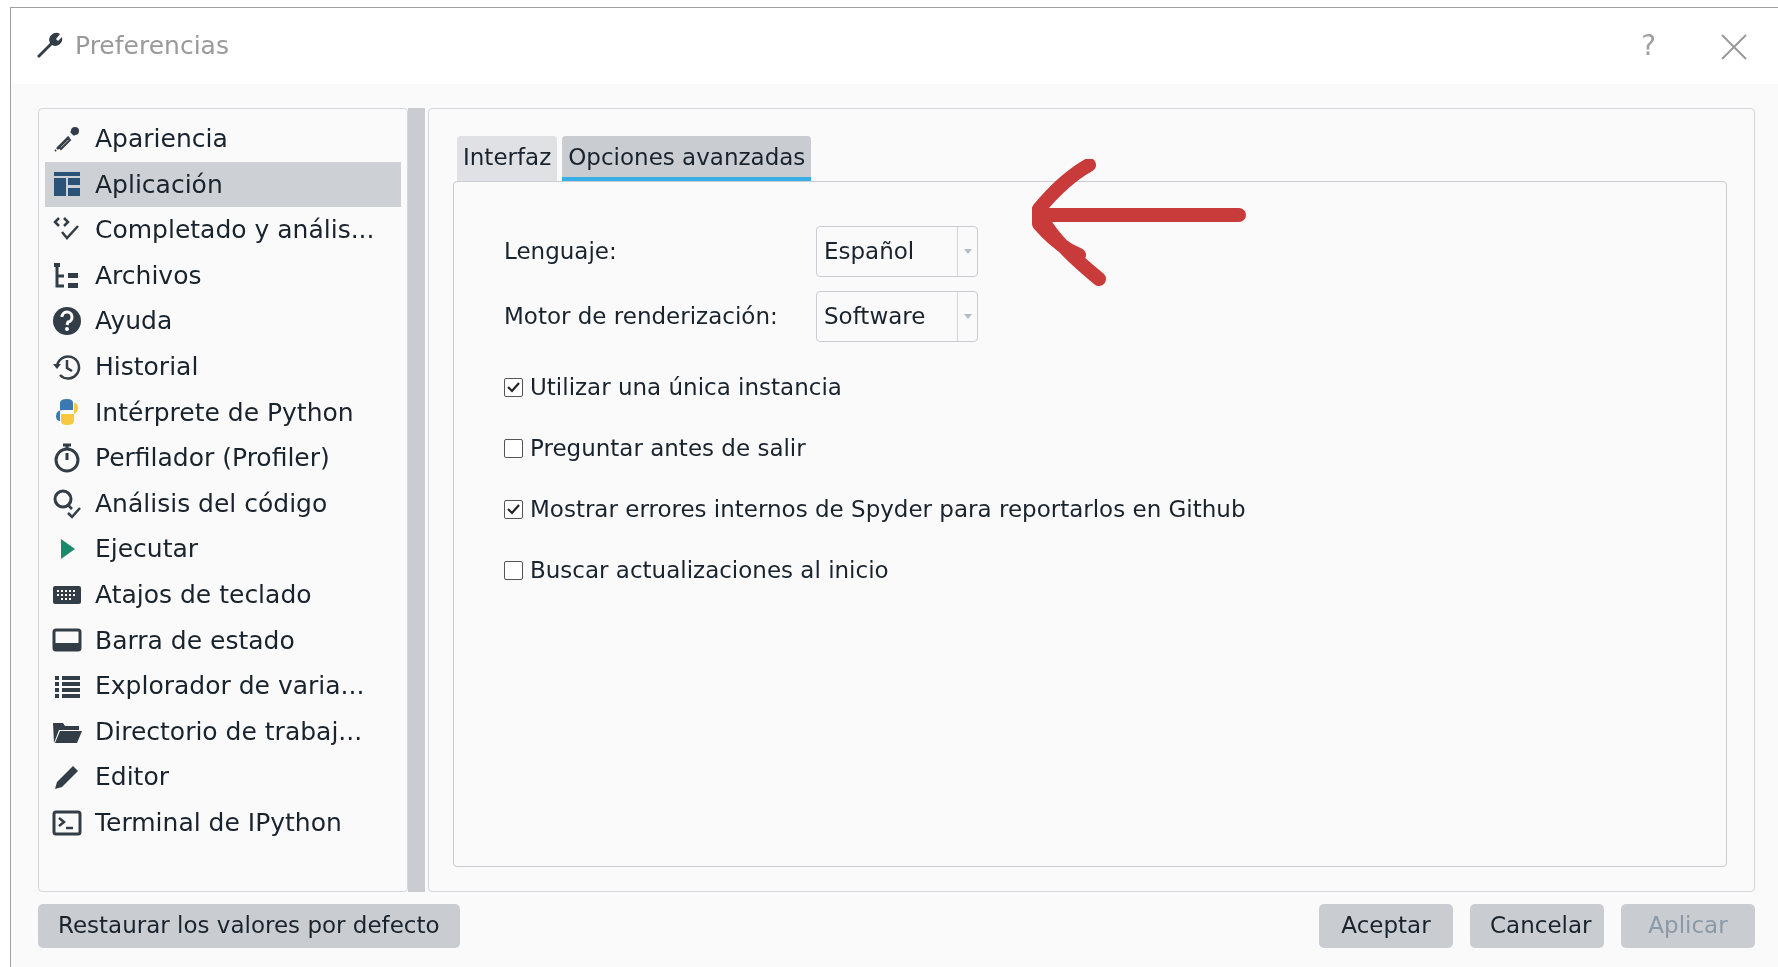 This screenshot has width=1778, height=967. I want to click on tab: Opciones avanzadas, so click(687, 158).